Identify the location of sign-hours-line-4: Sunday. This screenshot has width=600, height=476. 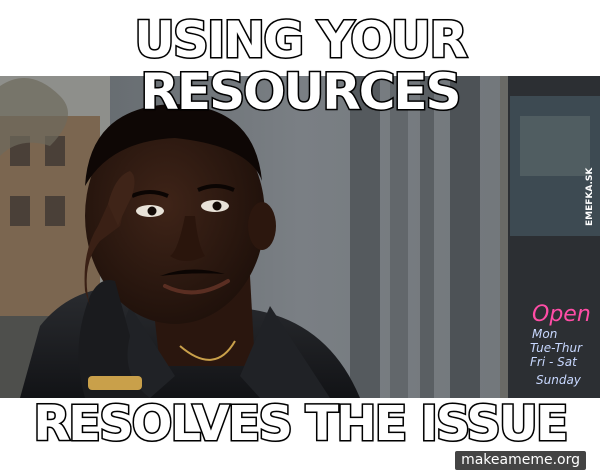
(559, 380).